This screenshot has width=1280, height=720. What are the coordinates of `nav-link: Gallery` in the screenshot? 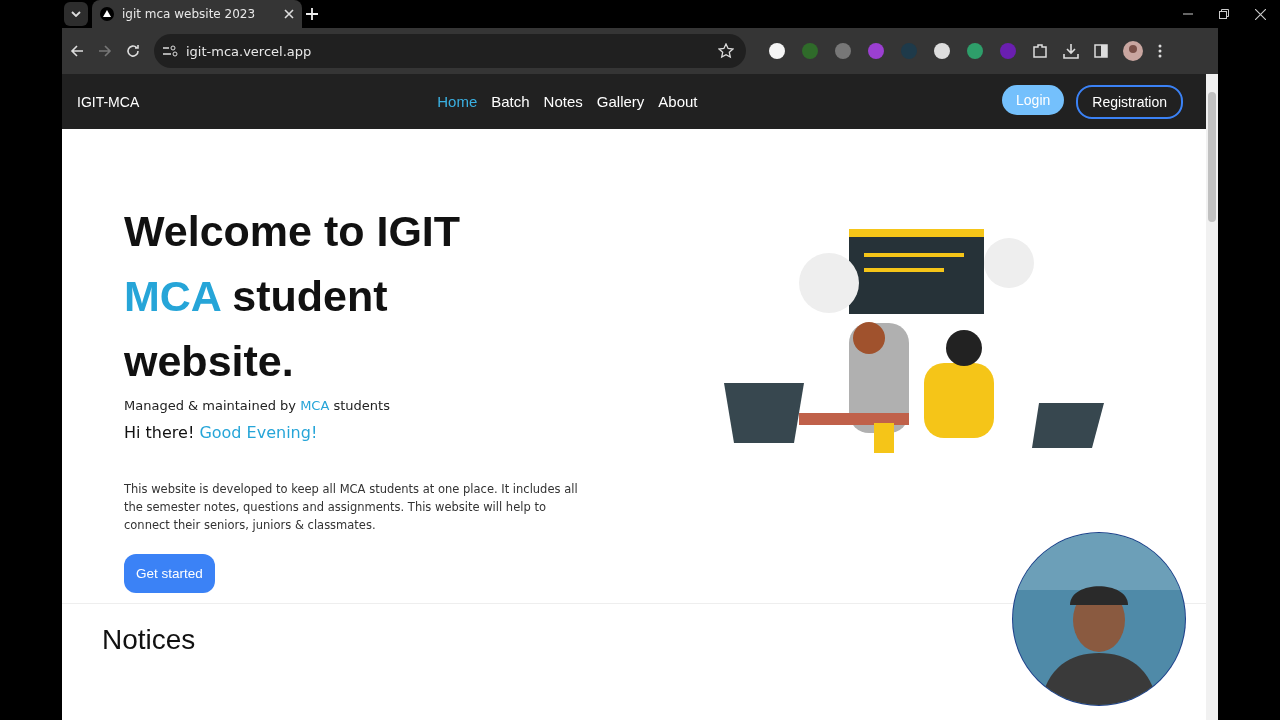 It's located at (620, 101).